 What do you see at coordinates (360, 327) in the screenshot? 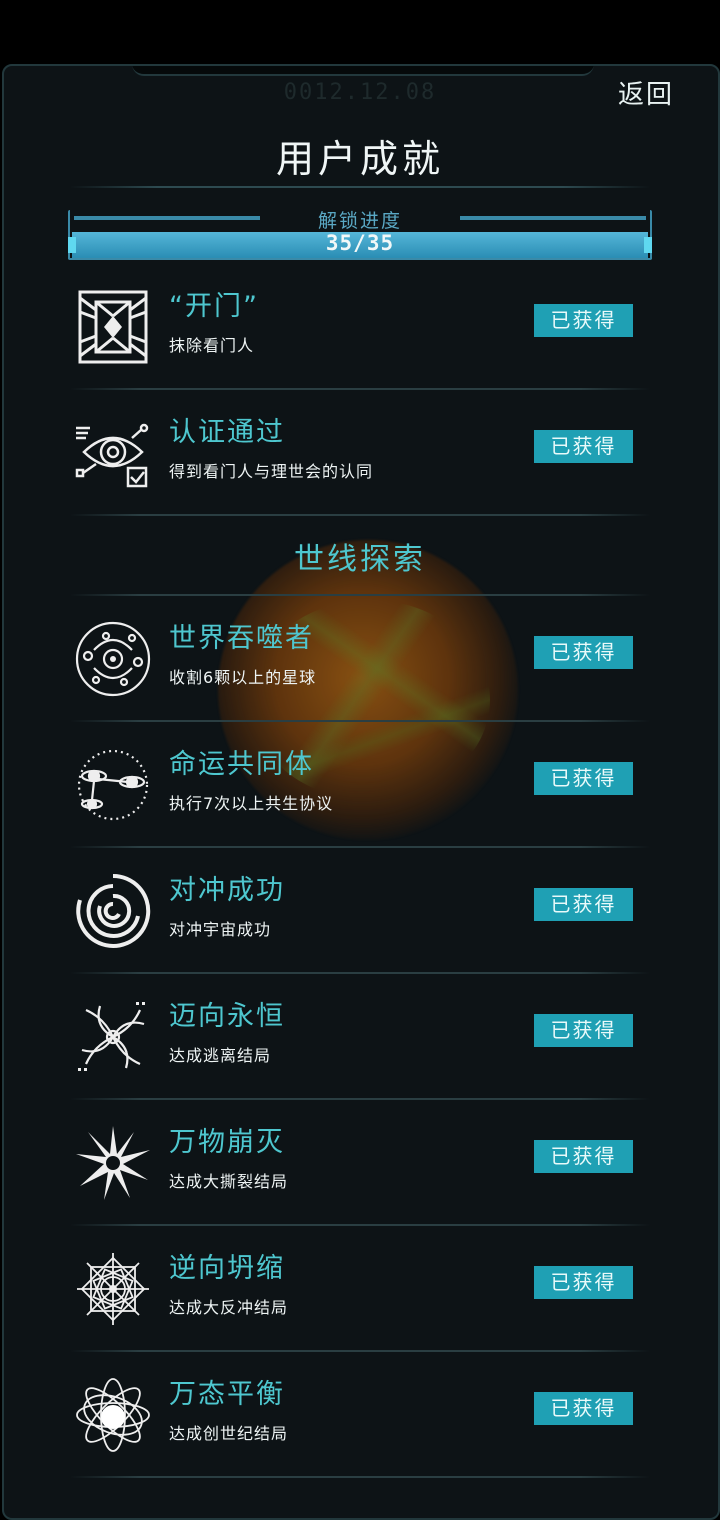
I see `achievement-item: “开门” 抹除看门人 已获得` at bounding box center [360, 327].